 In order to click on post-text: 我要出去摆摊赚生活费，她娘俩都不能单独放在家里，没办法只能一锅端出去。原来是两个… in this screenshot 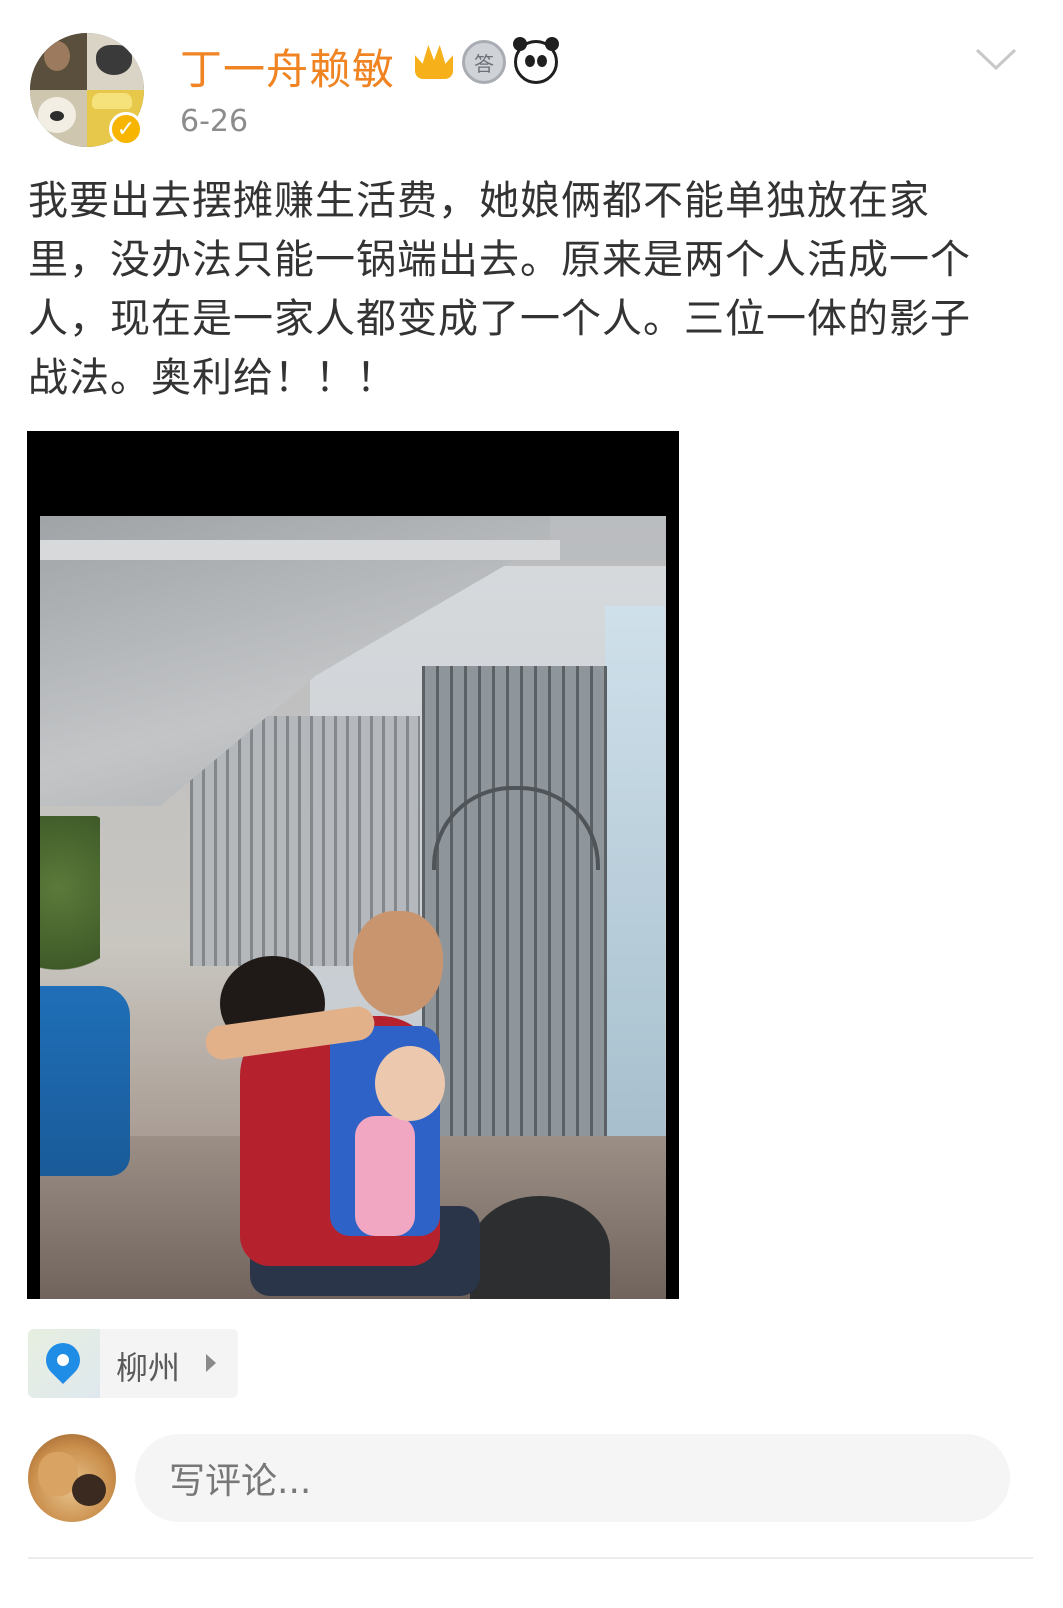, I will do `click(499, 289)`.